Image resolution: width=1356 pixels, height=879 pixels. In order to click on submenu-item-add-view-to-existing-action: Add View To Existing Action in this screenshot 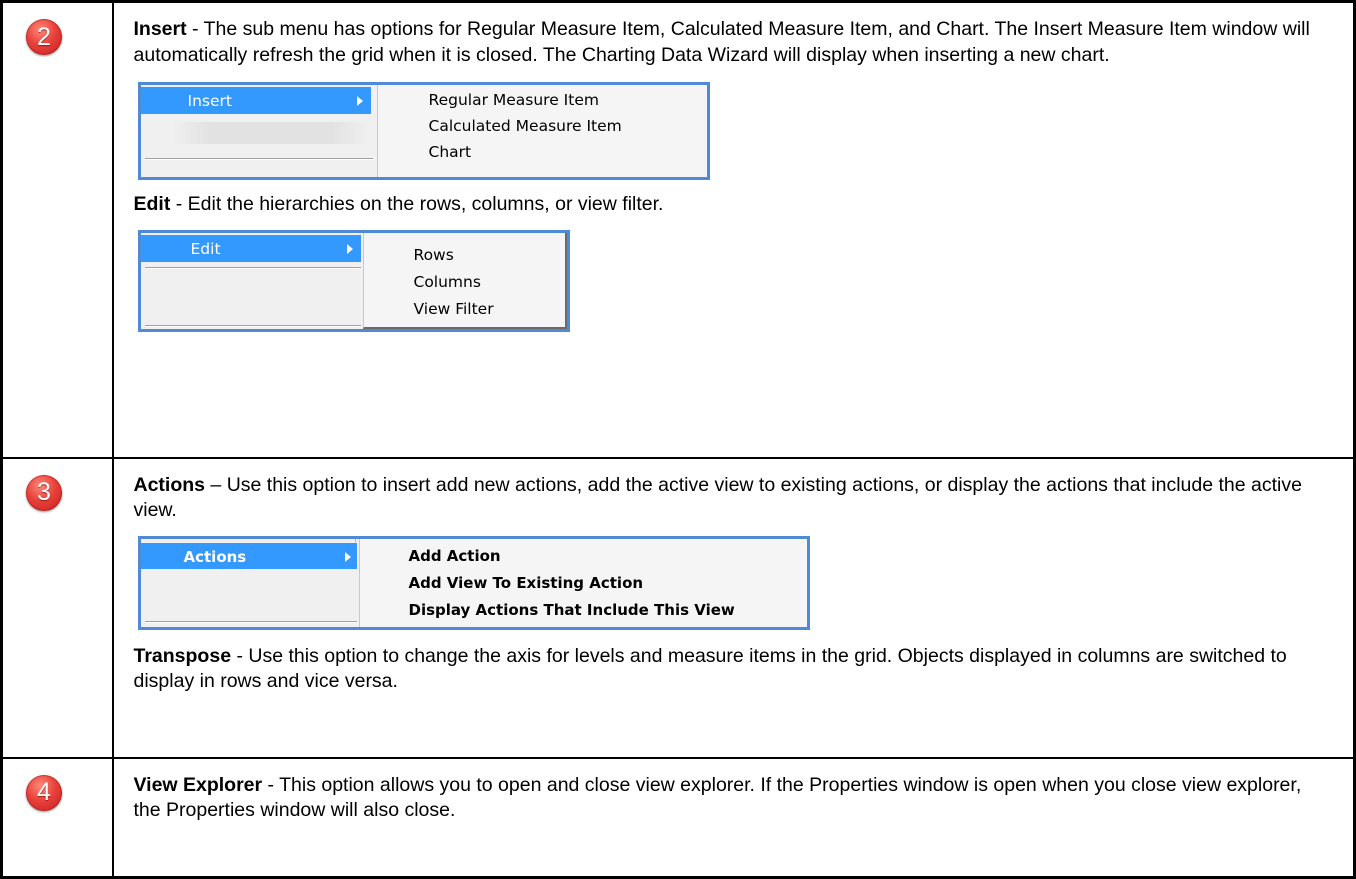, I will do `click(583, 583)`.